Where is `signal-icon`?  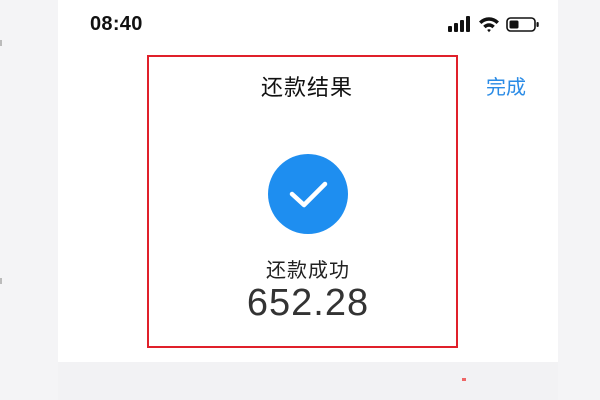 signal-icon is located at coordinates (460, 24).